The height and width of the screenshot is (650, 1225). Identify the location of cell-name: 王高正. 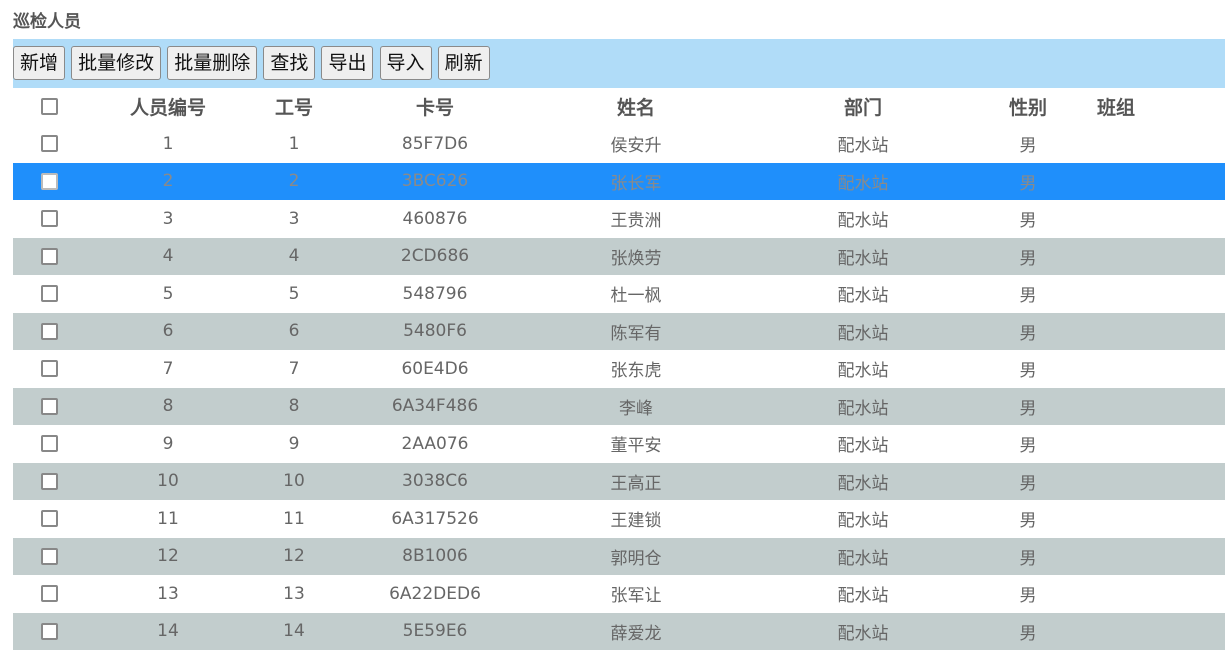
(636, 482).